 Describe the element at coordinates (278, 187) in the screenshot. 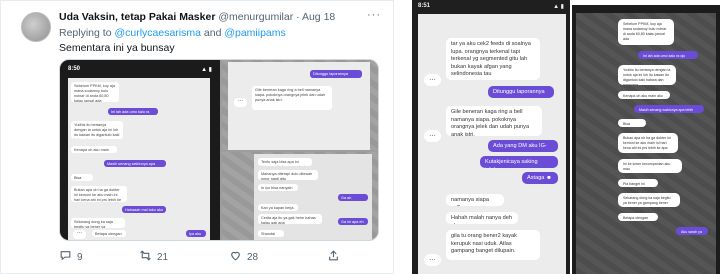

I see `message-bubble: In iyo bisa nanyain` at that location.